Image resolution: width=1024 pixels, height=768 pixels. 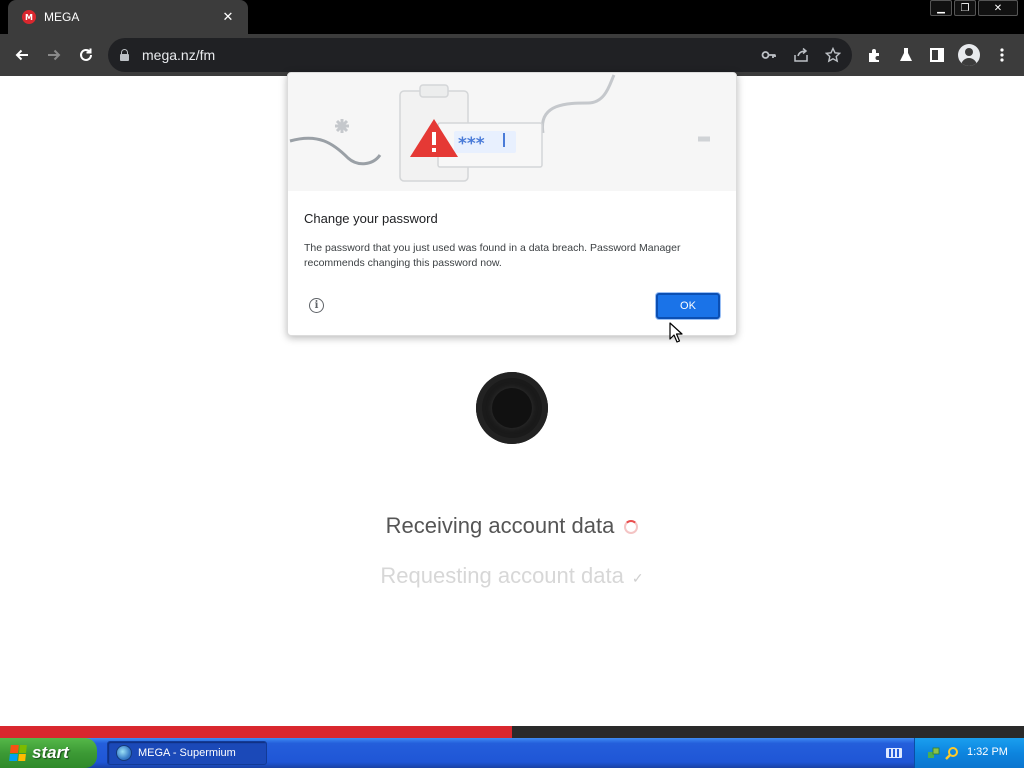 I want to click on tab-close-icon: ✕, so click(x=228, y=17).